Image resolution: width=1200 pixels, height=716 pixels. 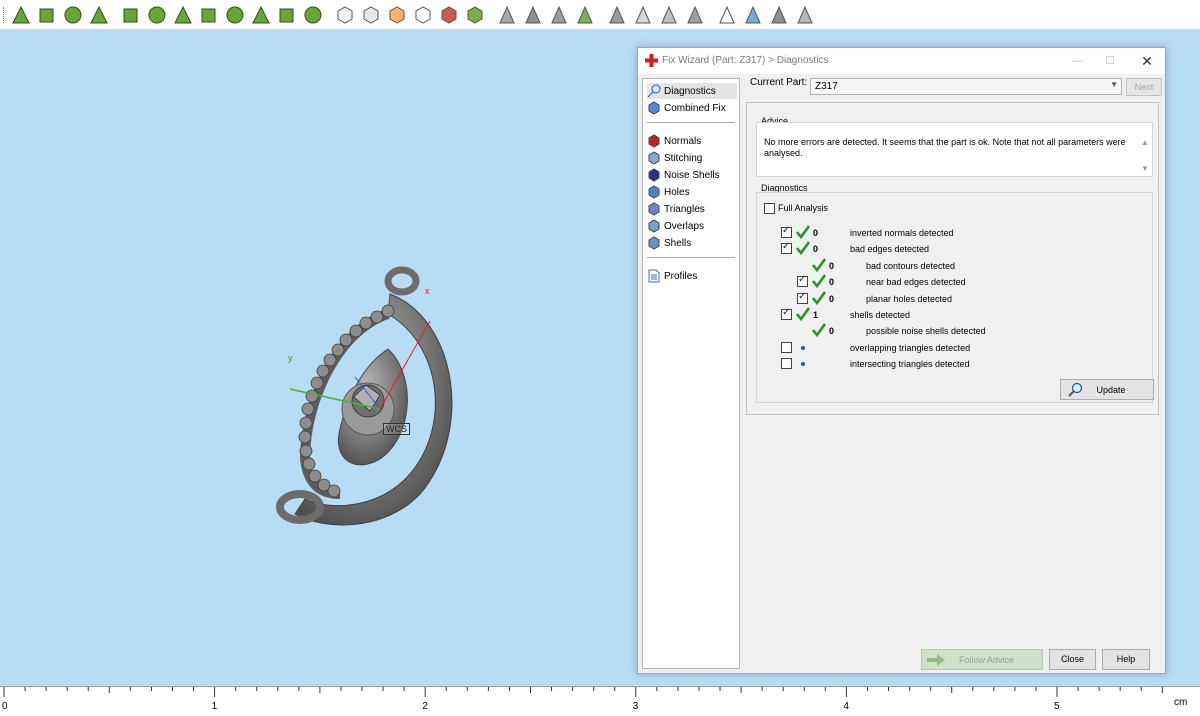 I want to click on edge-select-button, so click(x=183, y=15).